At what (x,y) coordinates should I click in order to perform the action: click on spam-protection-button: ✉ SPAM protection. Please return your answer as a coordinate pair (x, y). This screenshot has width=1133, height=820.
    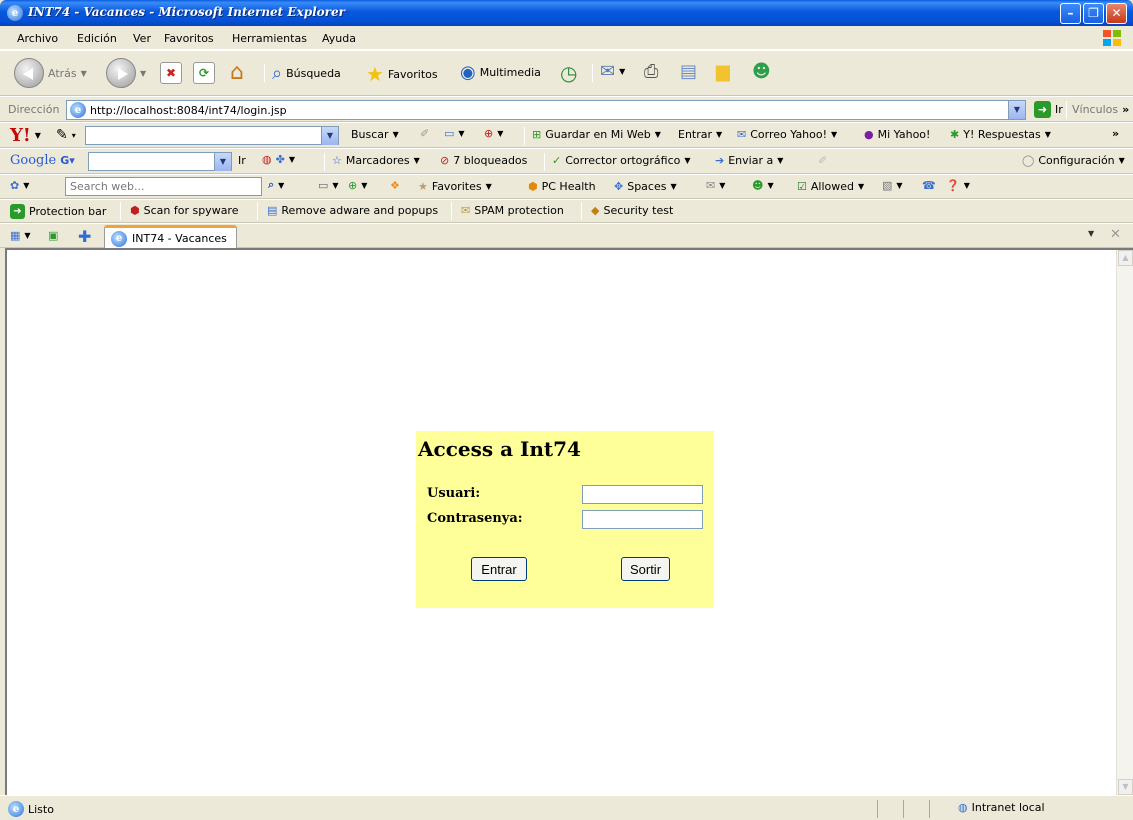
    Looking at the image, I should click on (512, 210).